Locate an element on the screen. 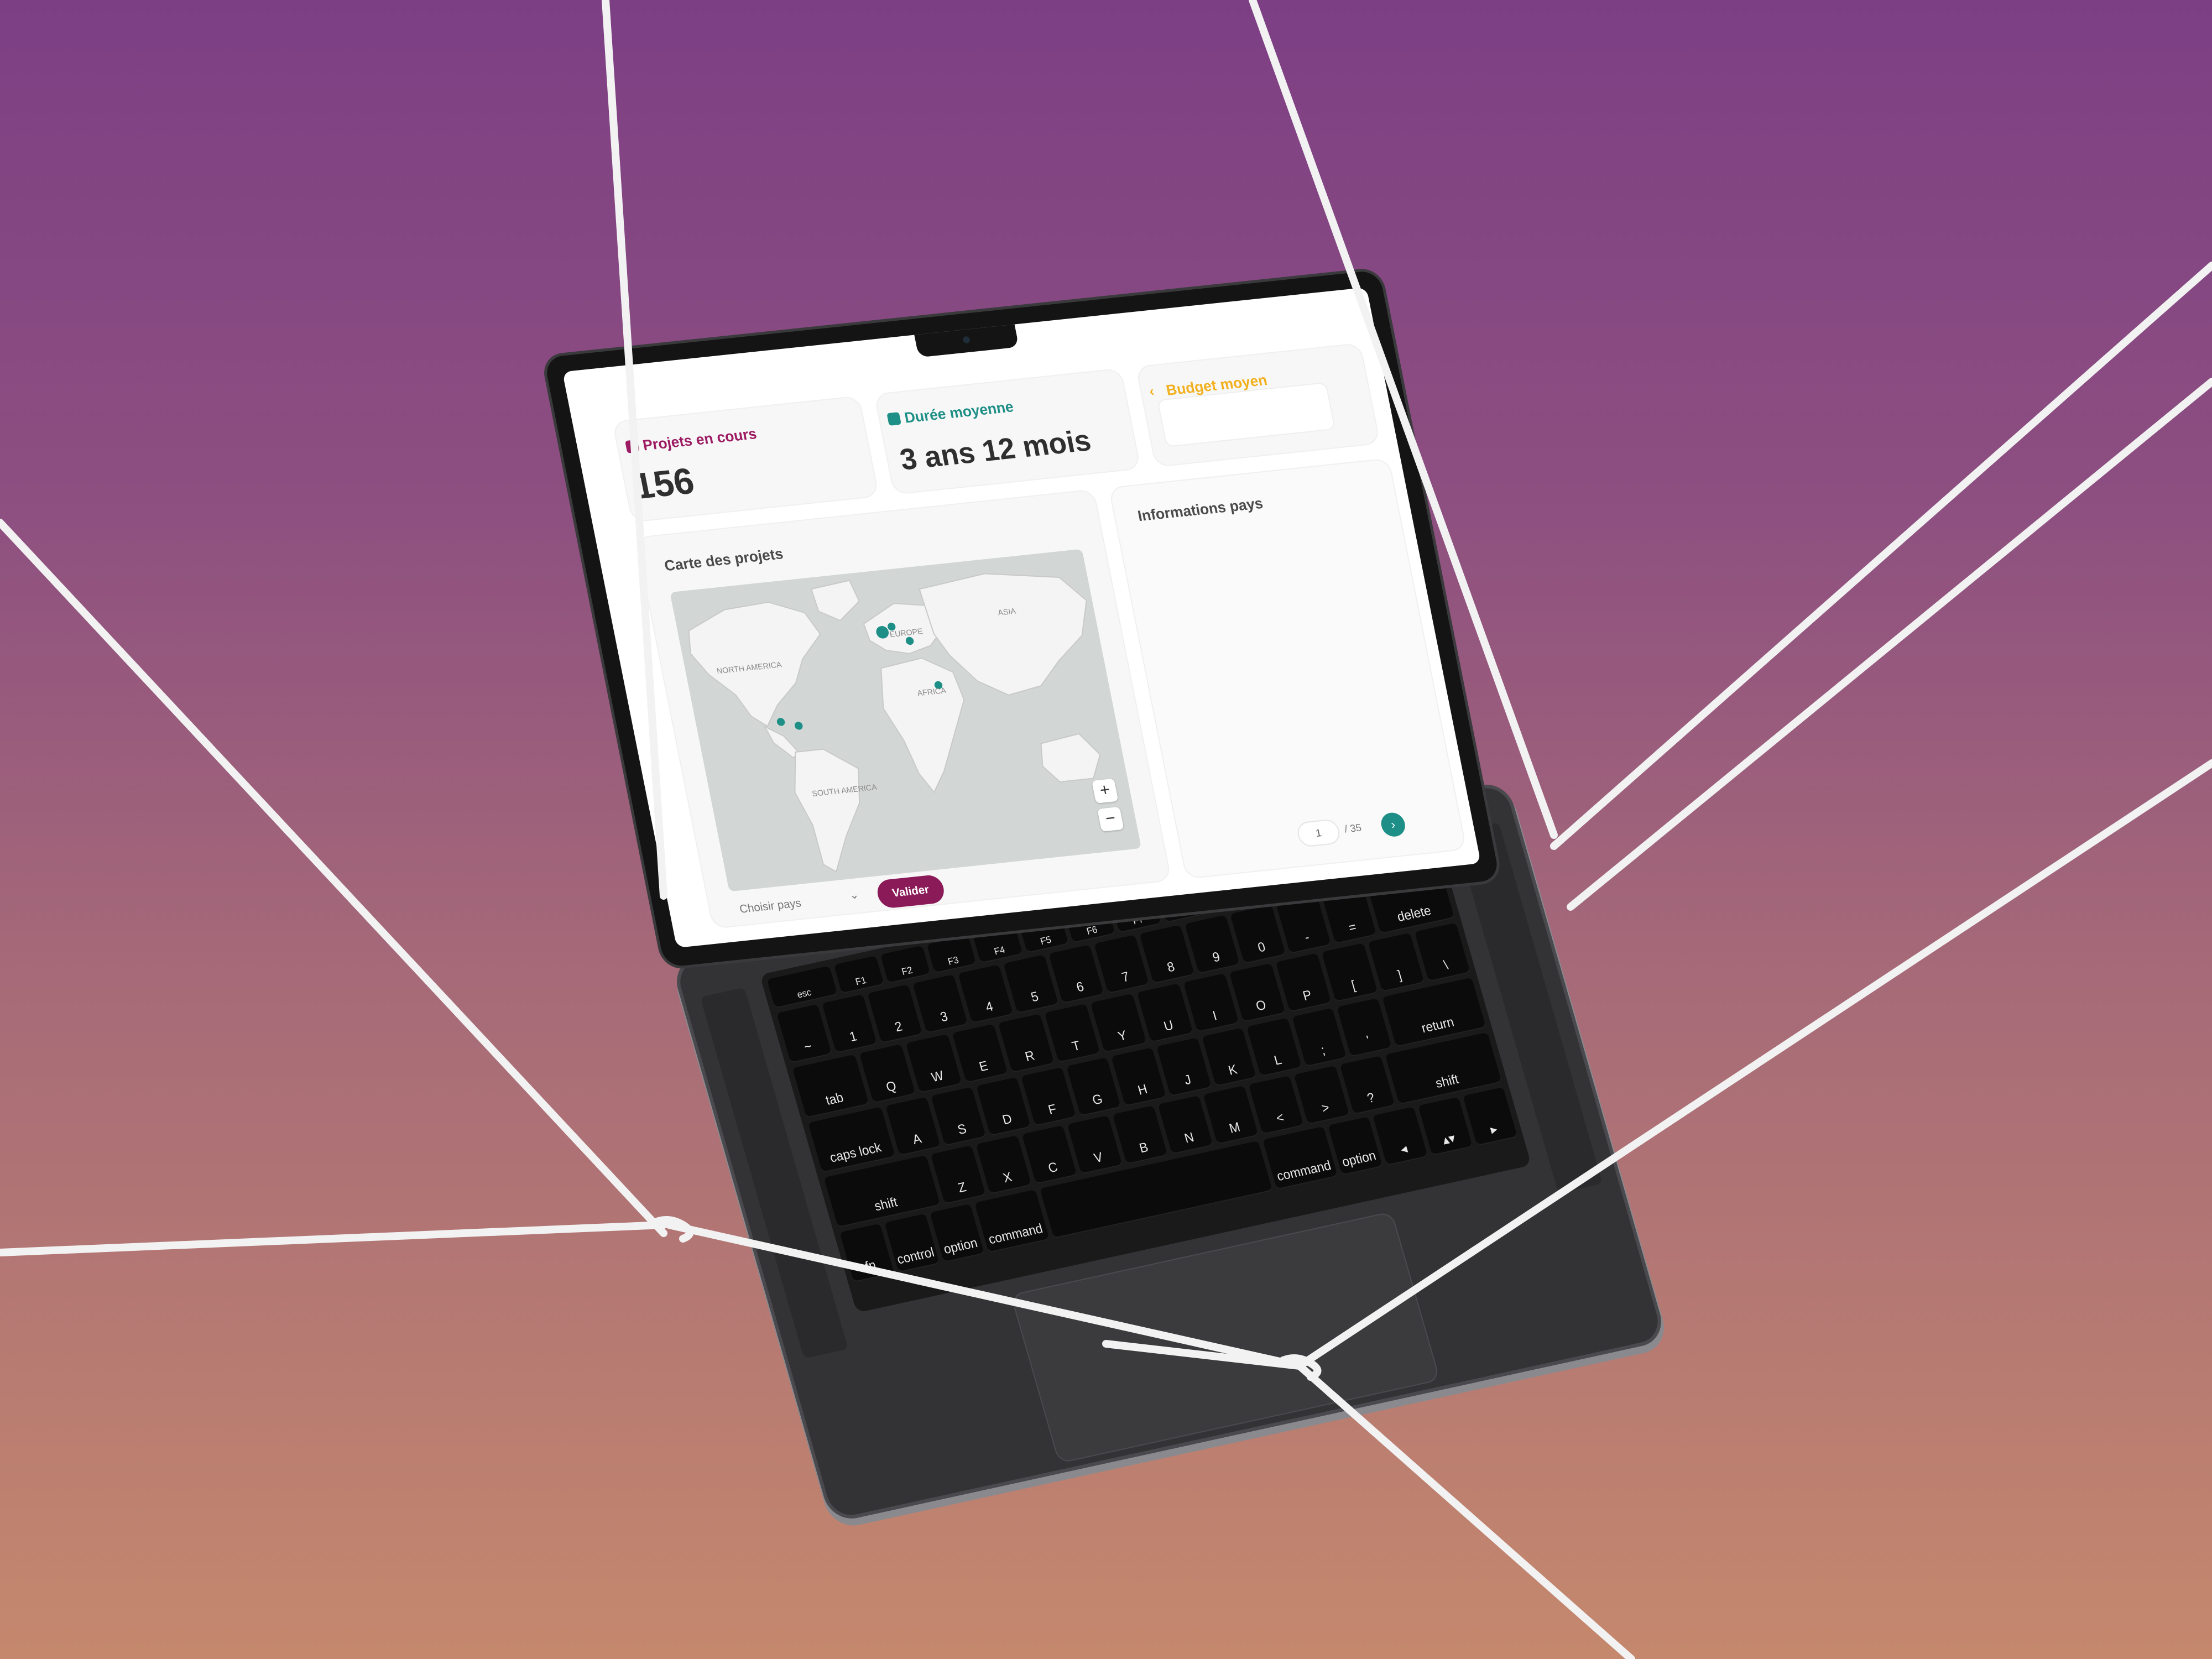  key: P is located at coordinates (1304, 983).